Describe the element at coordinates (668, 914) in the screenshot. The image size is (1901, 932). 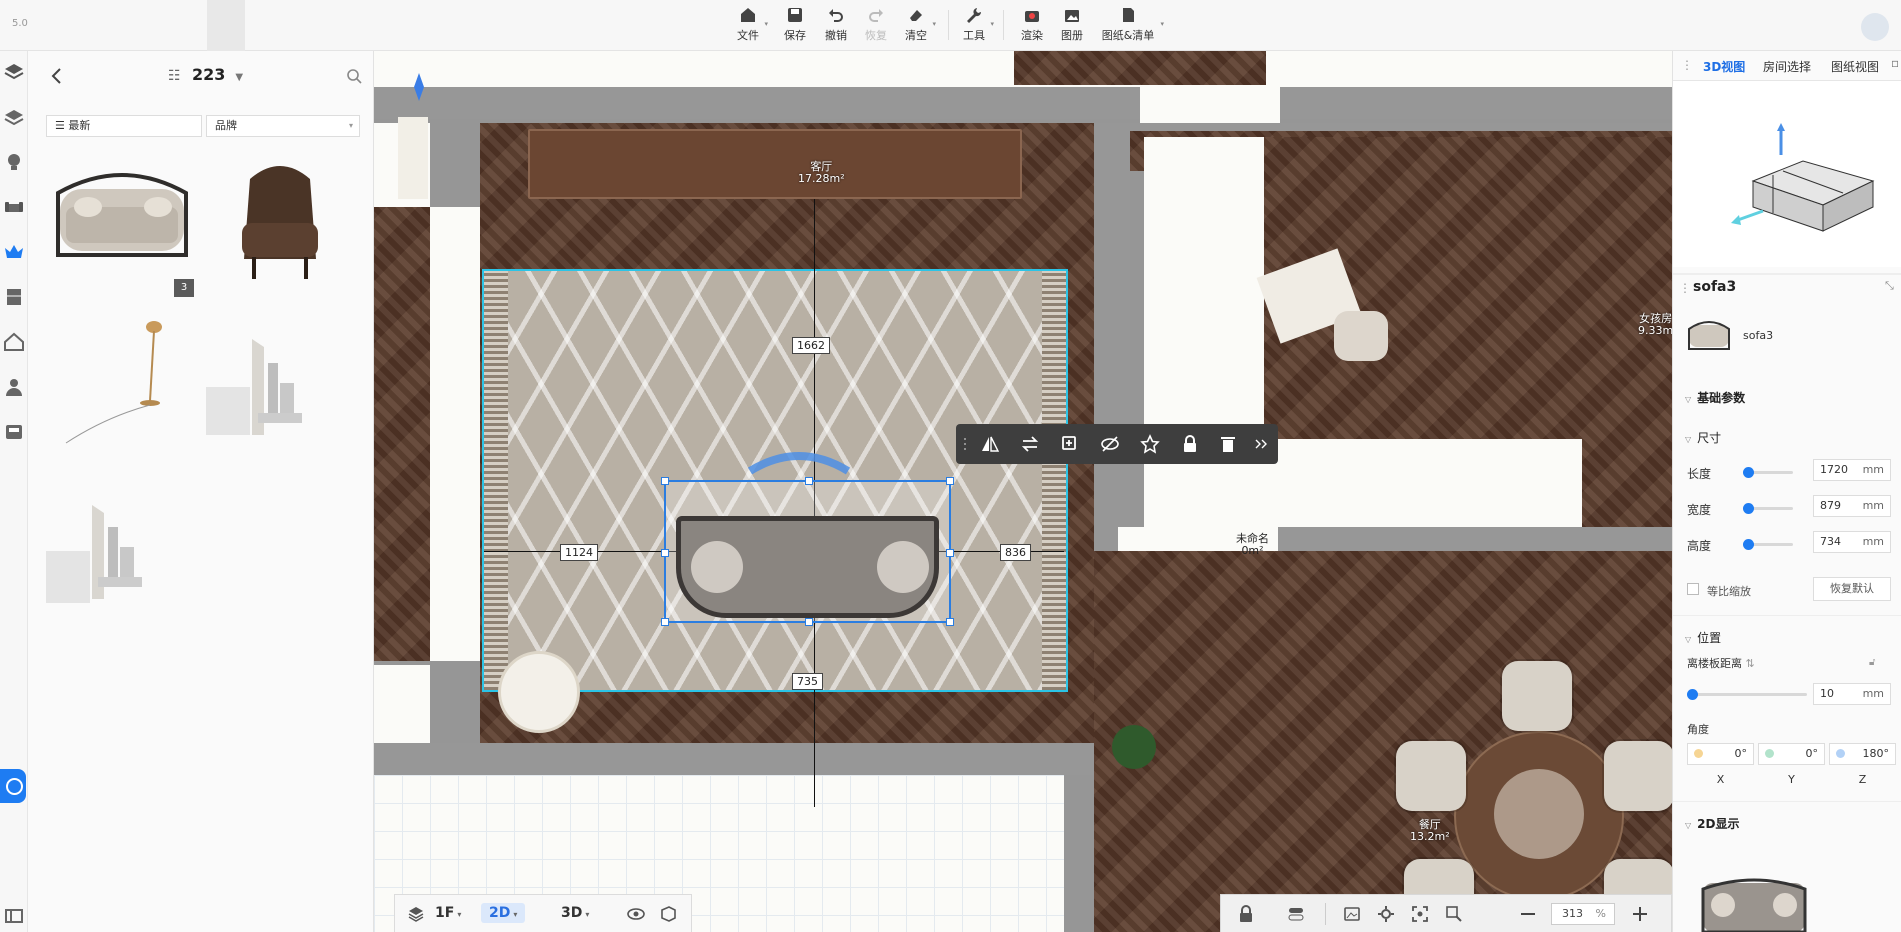
I see `cube-icon` at that location.